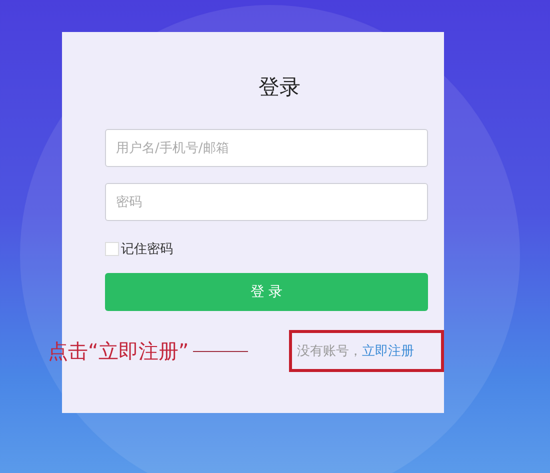 The height and width of the screenshot is (473, 550). What do you see at coordinates (147, 249) in the screenshot?
I see `remember-label: 记住密码` at bounding box center [147, 249].